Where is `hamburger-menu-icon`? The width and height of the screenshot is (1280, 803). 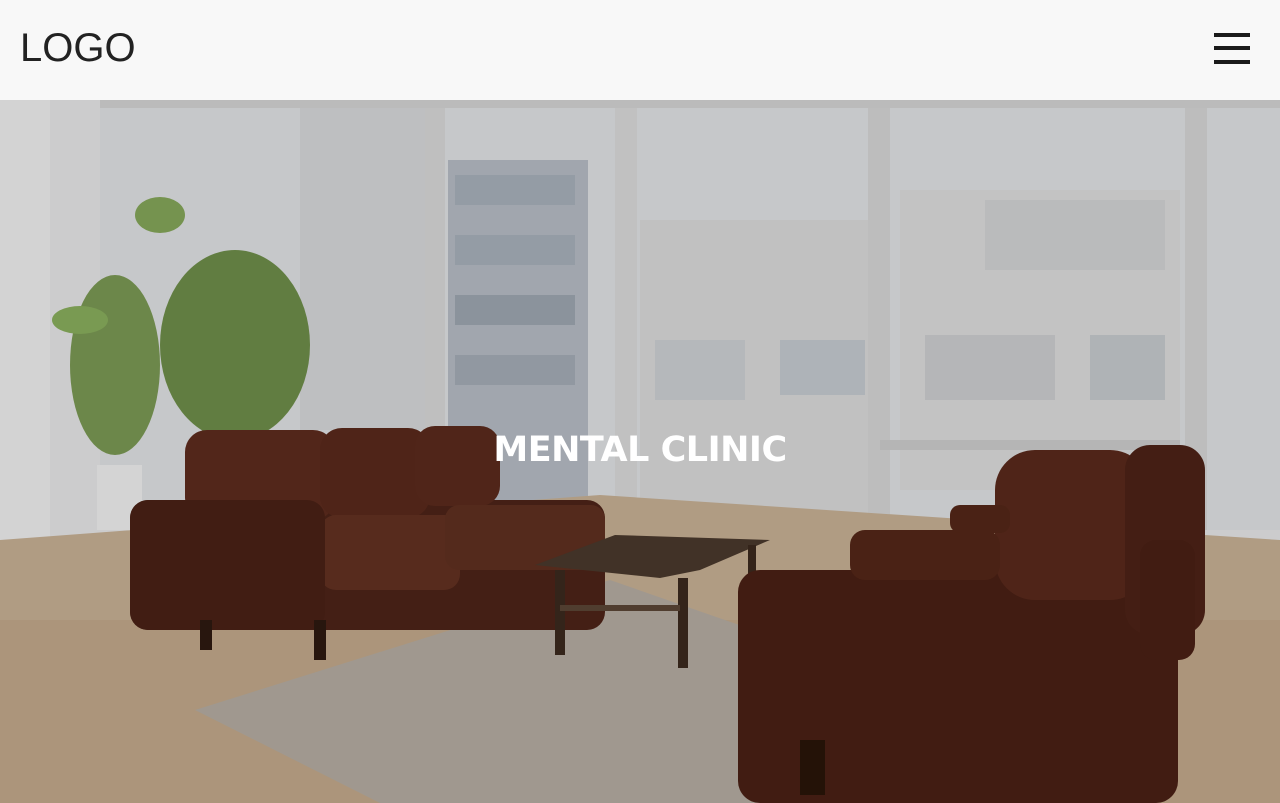 hamburger-menu-icon is located at coordinates (1232, 49).